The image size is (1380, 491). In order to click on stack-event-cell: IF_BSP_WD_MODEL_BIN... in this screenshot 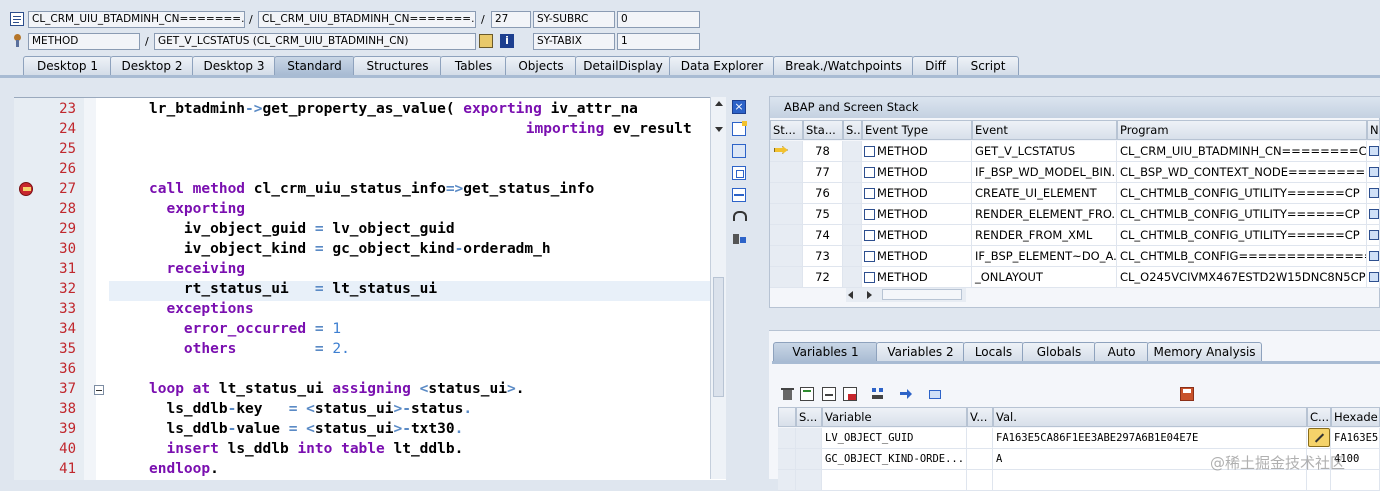, I will do `click(1044, 172)`.